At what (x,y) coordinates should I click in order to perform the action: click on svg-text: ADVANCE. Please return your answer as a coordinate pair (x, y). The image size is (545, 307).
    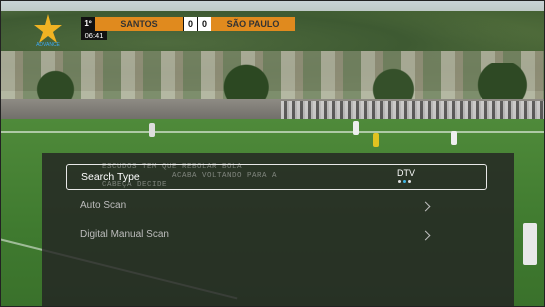
    Looking at the image, I should click on (48, 44).